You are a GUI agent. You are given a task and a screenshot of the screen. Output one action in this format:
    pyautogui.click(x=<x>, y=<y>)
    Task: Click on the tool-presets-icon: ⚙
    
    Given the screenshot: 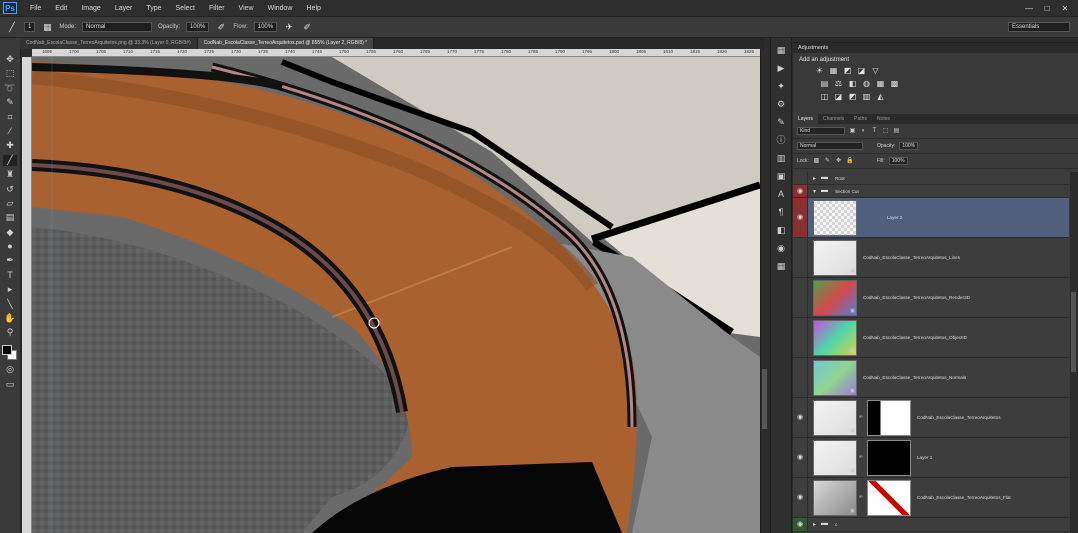 What is the action you would take?
    pyautogui.click(x=781, y=104)
    